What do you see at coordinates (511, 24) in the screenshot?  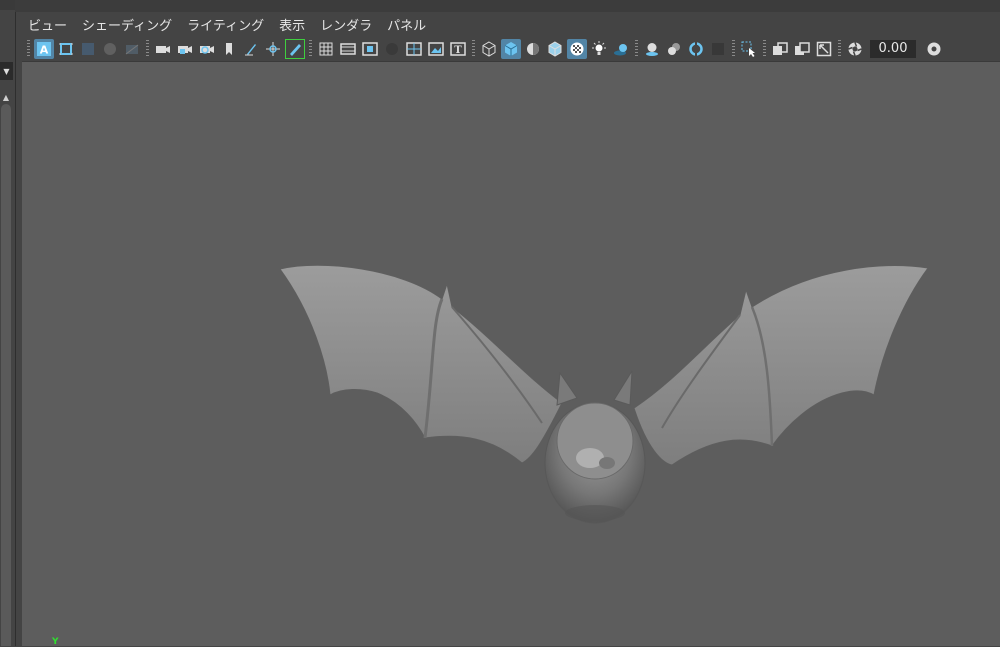 I see `panel-menubar: ビュー シェーディング ライティング 表示 レンダラ パネル` at bounding box center [511, 24].